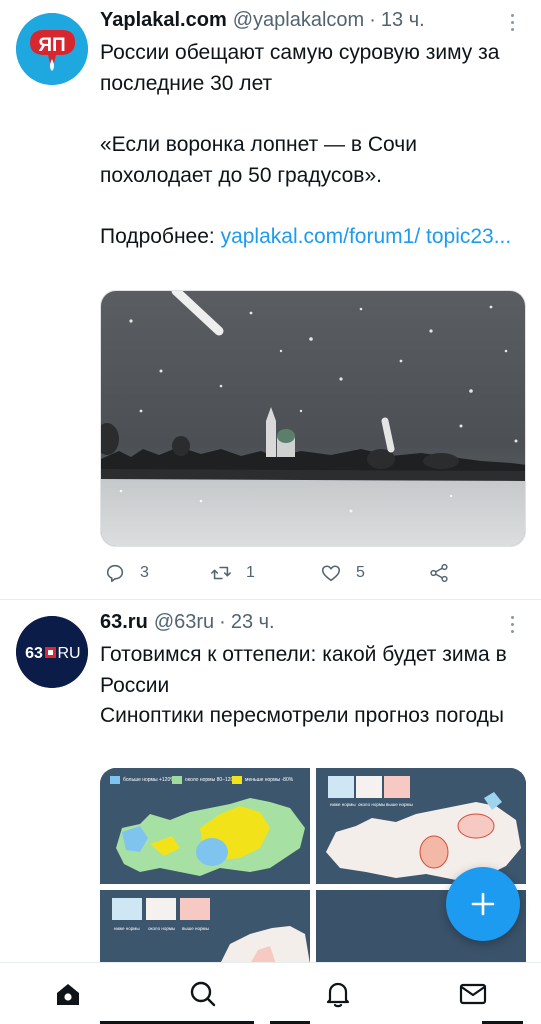 This screenshot has height=1024, width=541. What do you see at coordinates (149, 780) in the screenshot?
I see `svg-text: больше нормы +120%` at bounding box center [149, 780].